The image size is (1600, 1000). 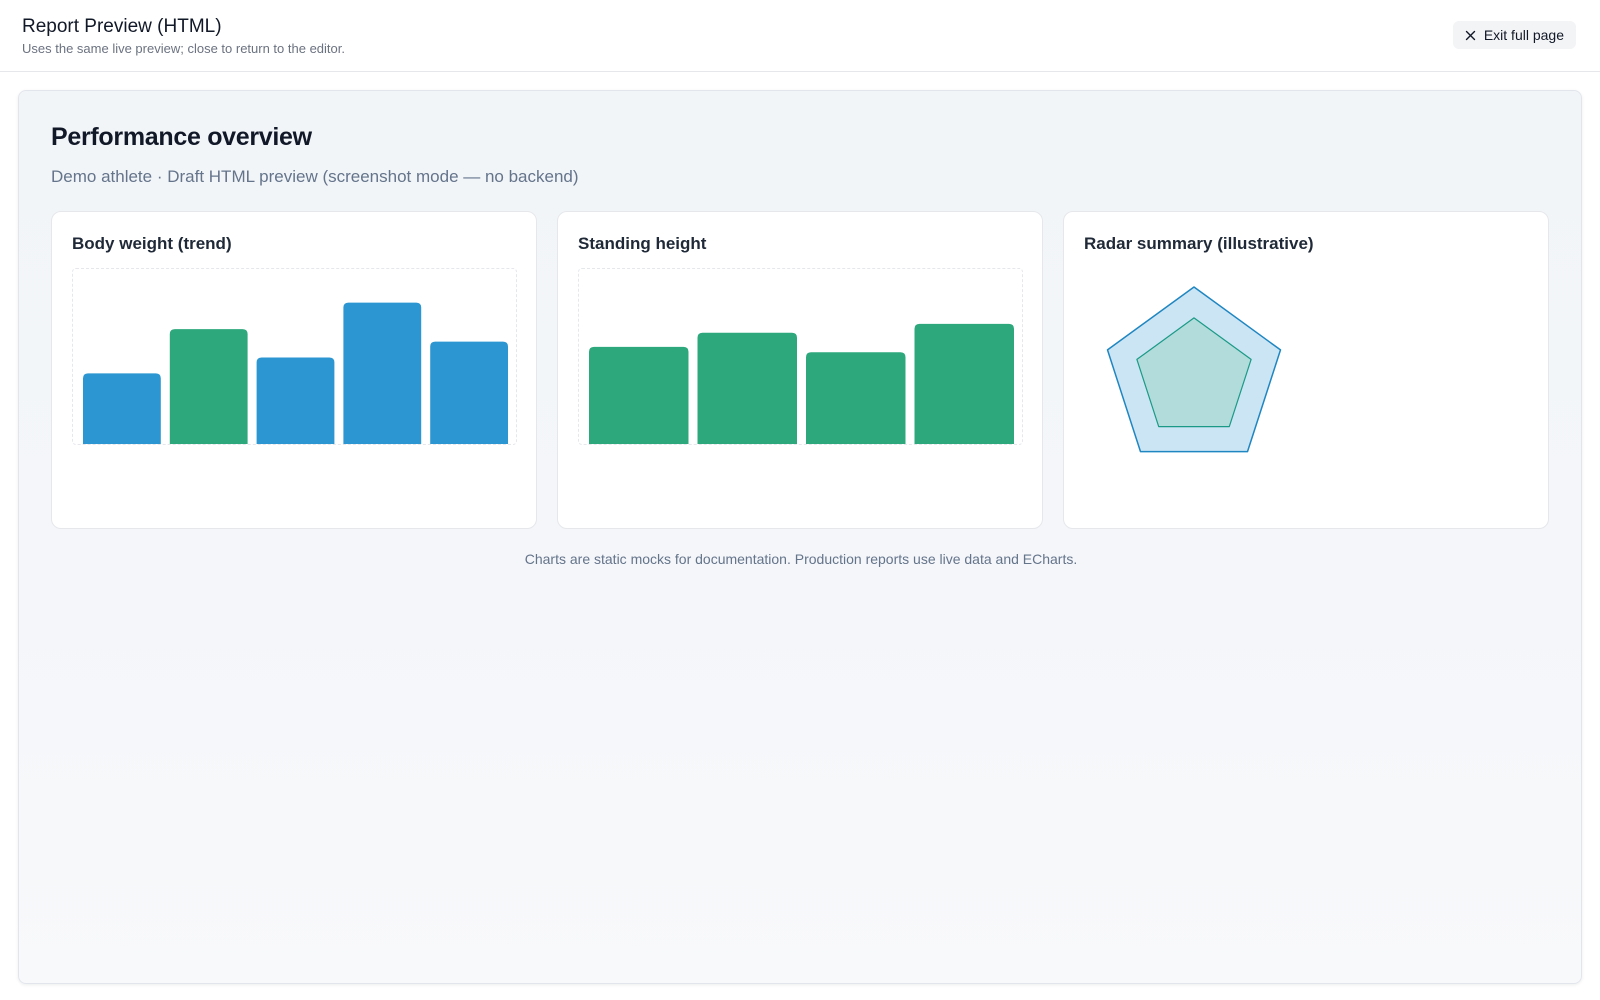 I want to click on body-weight-chart-svg, so click(x=295, y=373).